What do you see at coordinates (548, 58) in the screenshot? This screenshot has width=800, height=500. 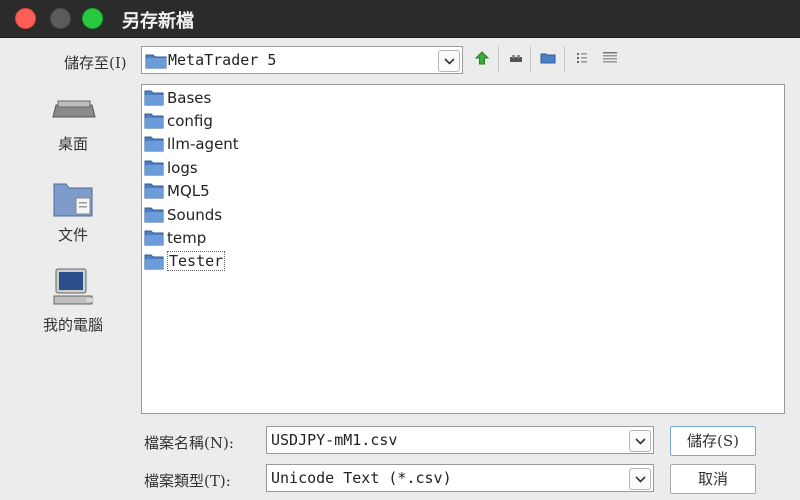 I see `new-folder-icon` at bounding box center [548, 58].